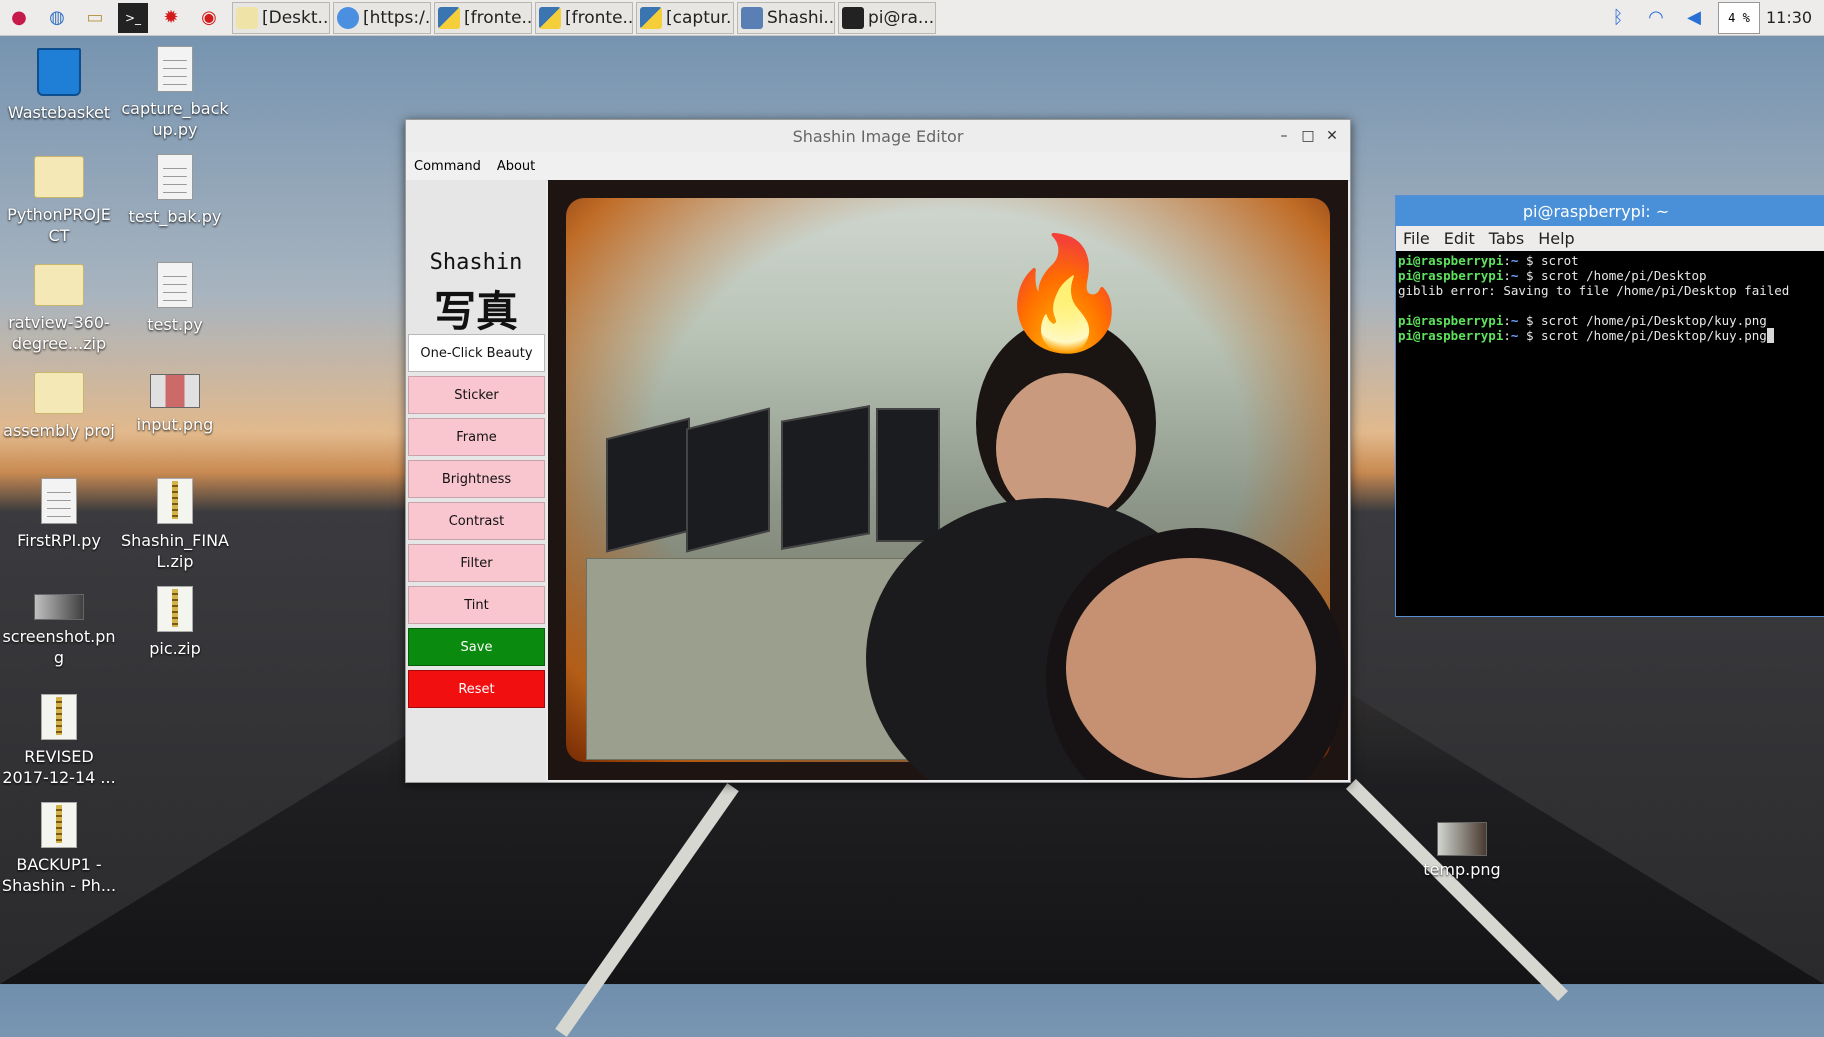 The height and width of the screenshot is (1037, 1824). I want to click on terminal-menubar: File Edit Tabs Help, so click(1610, 238).